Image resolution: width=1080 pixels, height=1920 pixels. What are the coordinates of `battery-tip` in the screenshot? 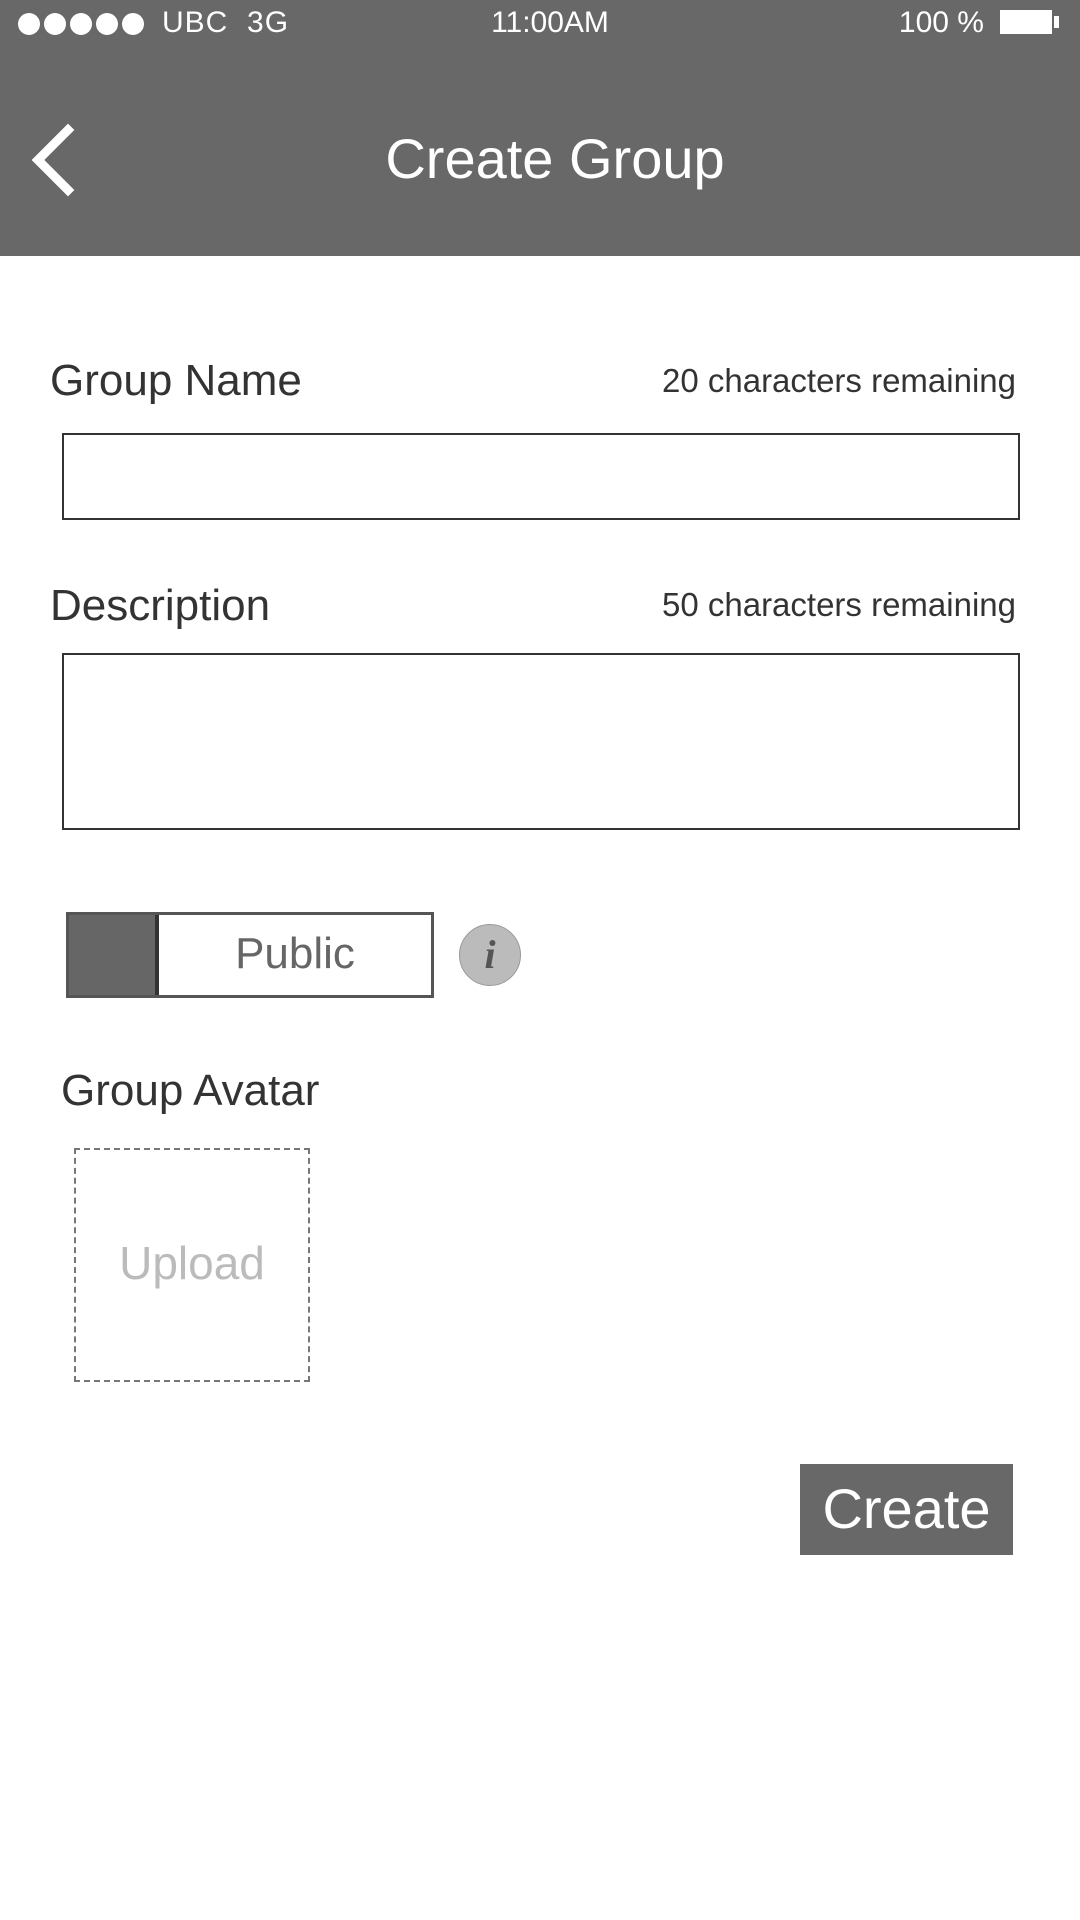 It's located at (1056, 22).